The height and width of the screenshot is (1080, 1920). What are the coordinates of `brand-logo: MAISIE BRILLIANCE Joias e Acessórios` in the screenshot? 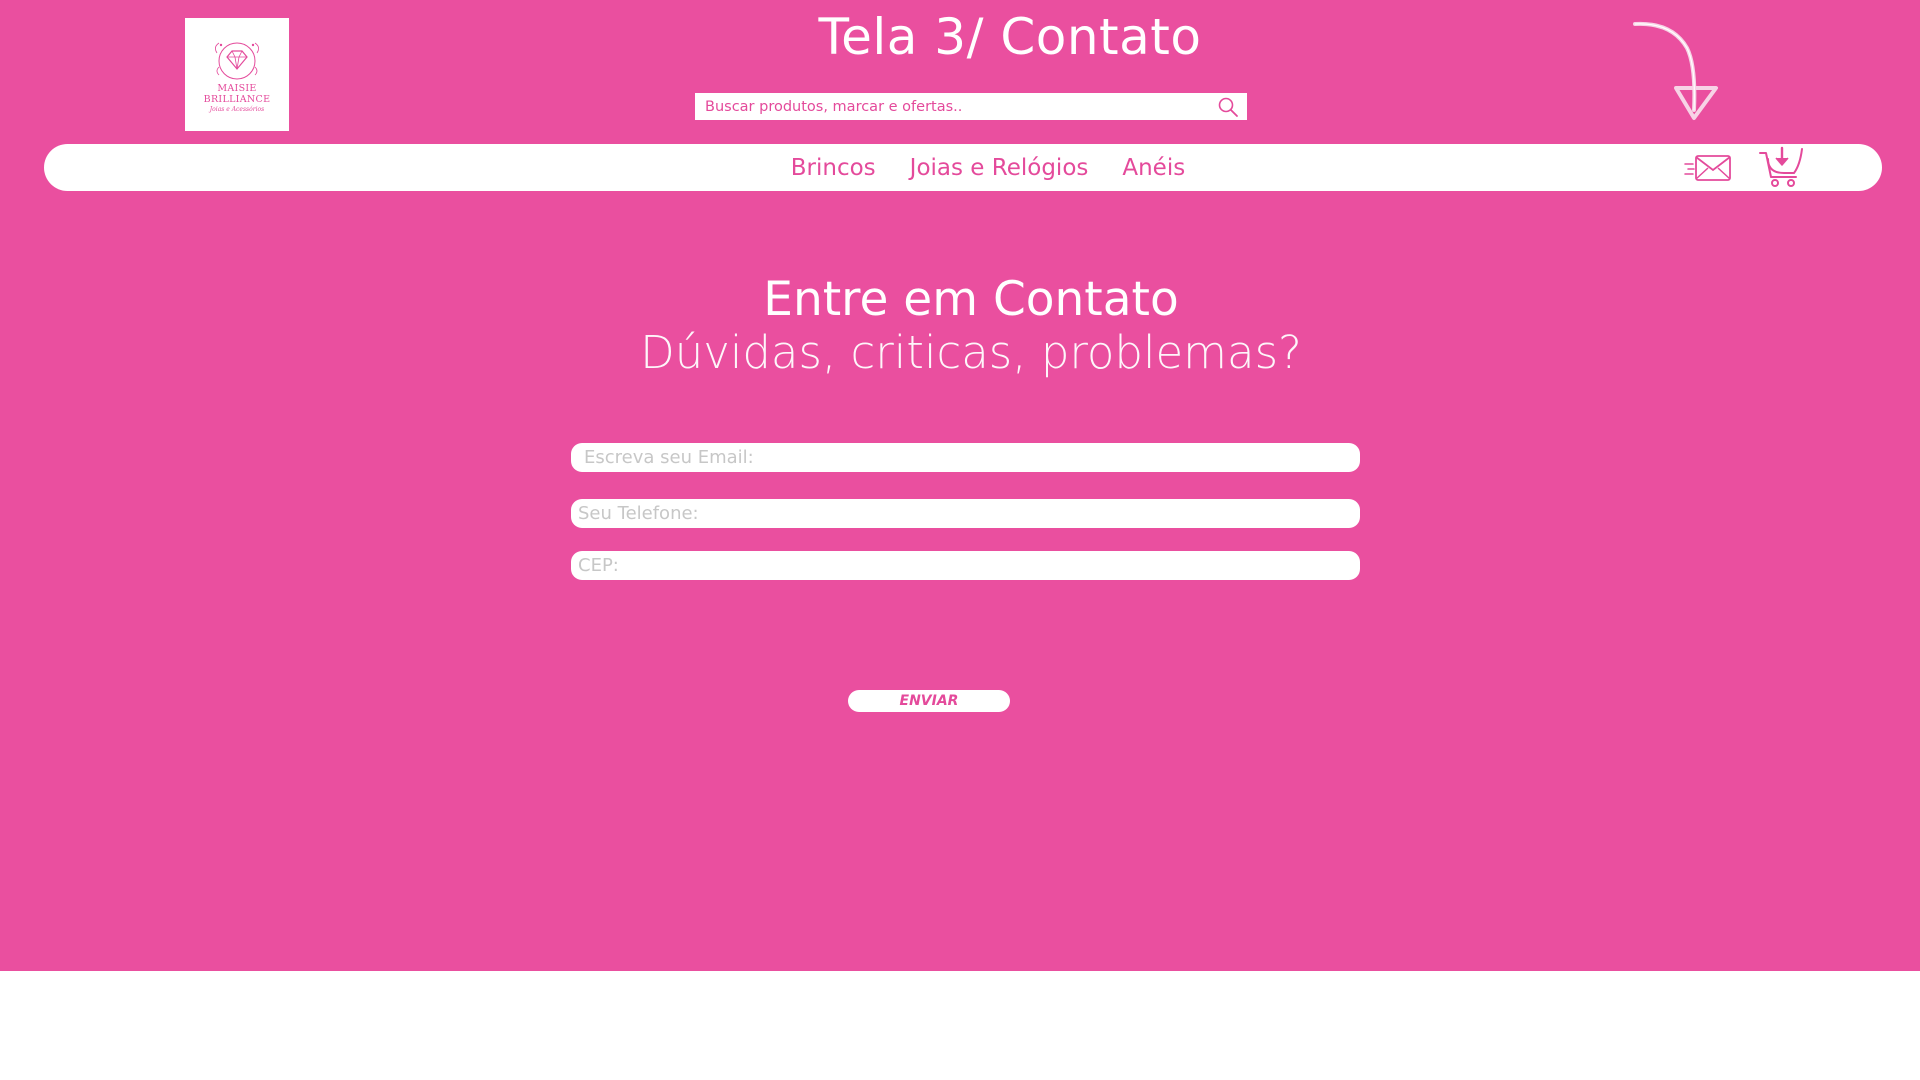 It's located at (237, 74).